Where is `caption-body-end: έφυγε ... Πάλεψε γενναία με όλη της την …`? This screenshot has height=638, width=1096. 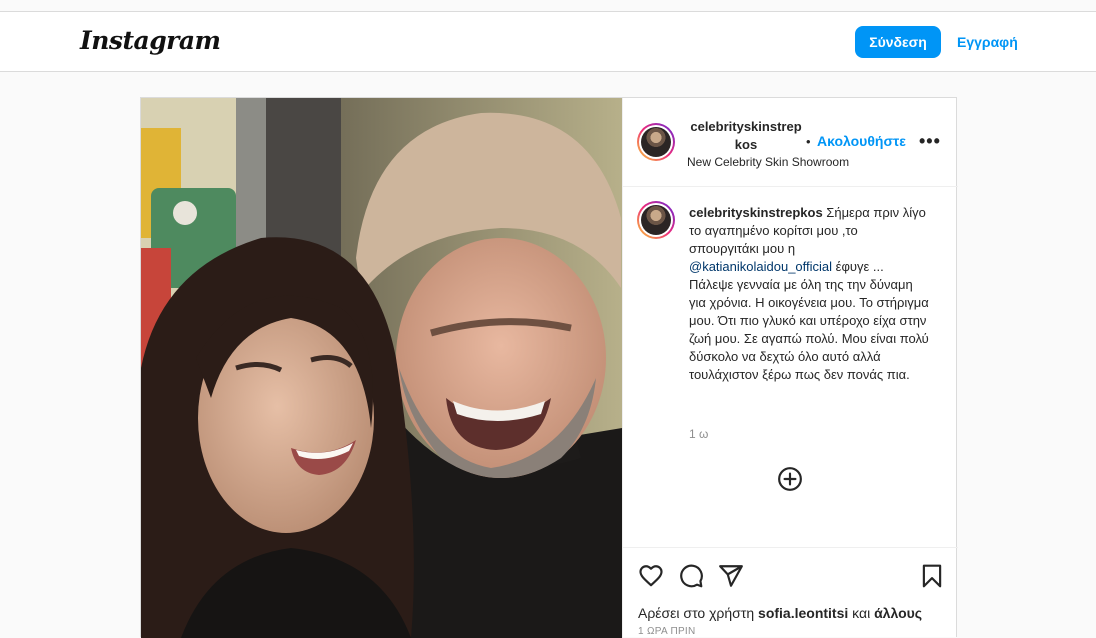
caption-body-end: έφυγε ... Πάλεψε γενναία με όλη της την … is located at coordinates (809, 320).